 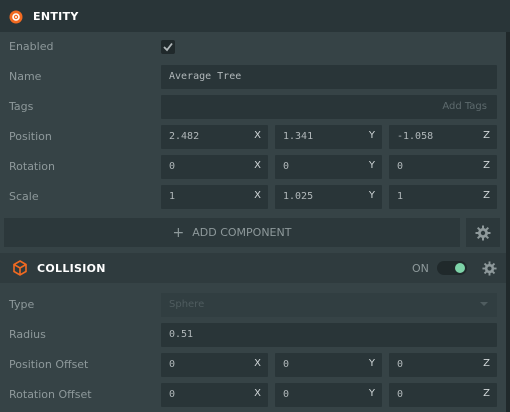 I want to click on rotation-x-field: 0 X, so click(x=214, y=167).